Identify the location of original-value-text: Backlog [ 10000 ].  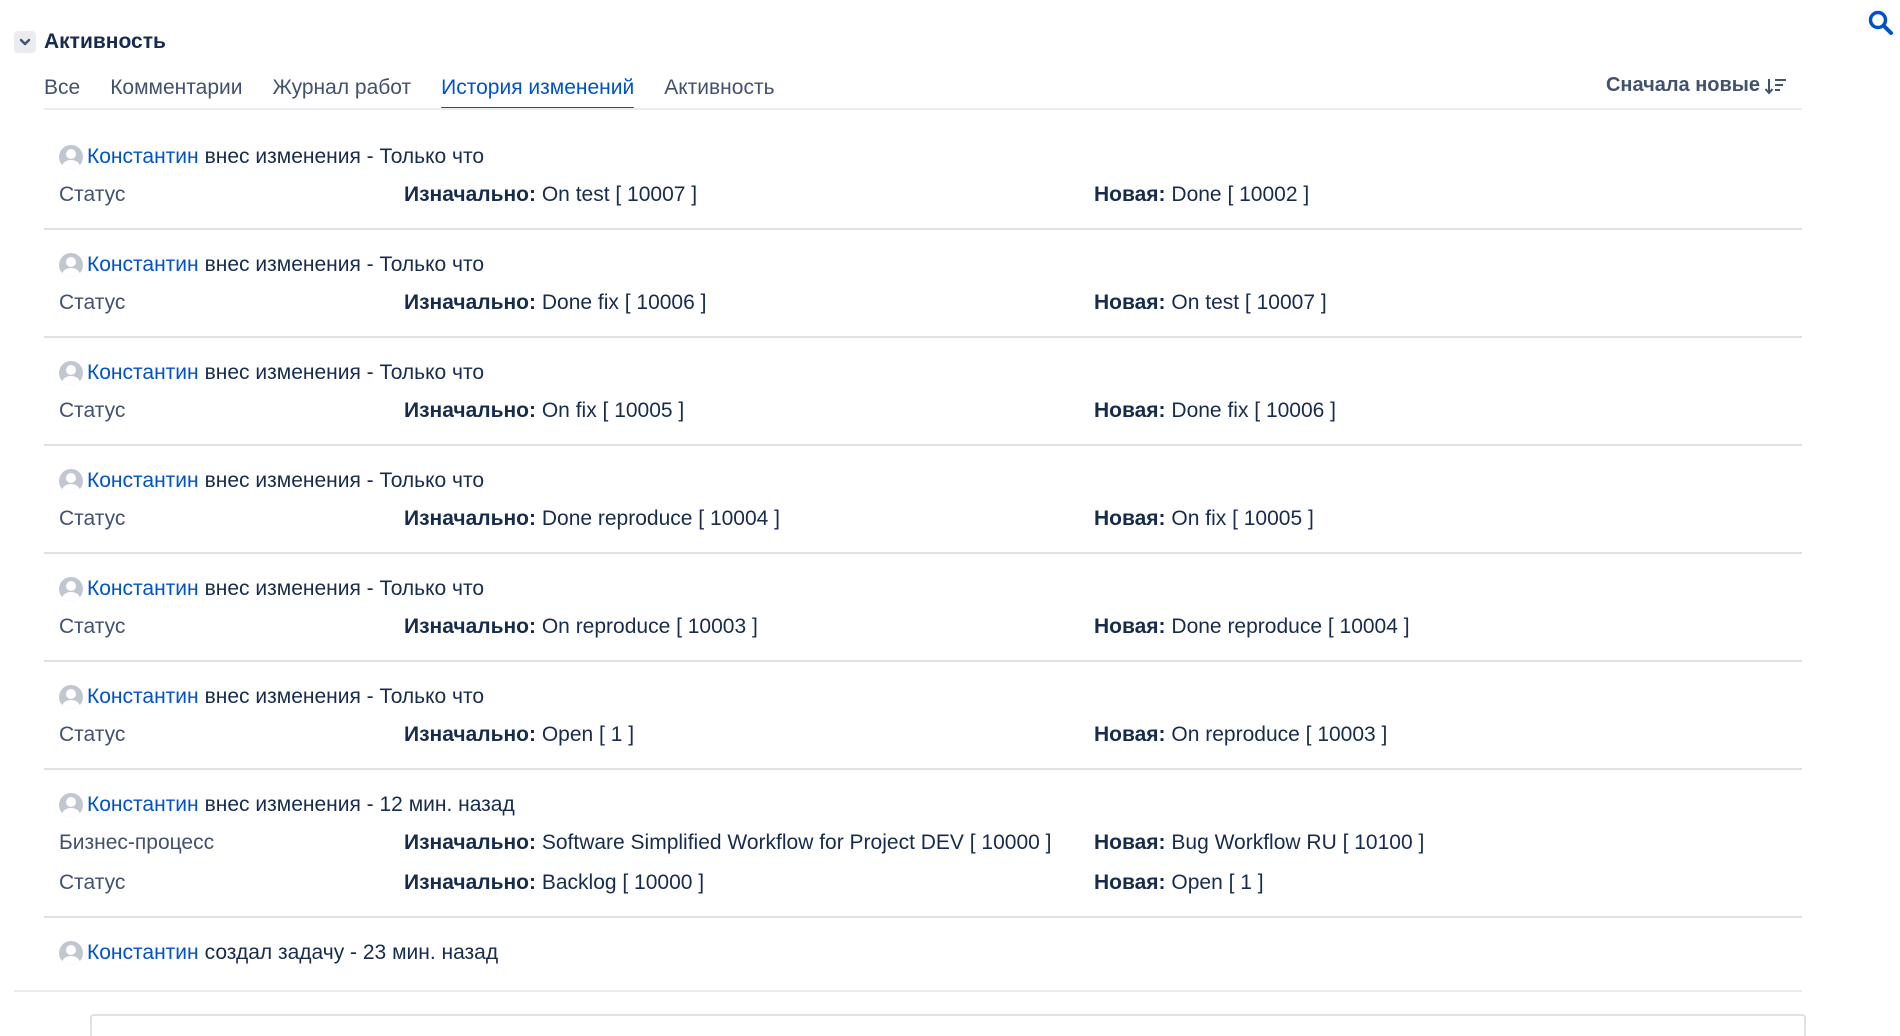
(623, 882).